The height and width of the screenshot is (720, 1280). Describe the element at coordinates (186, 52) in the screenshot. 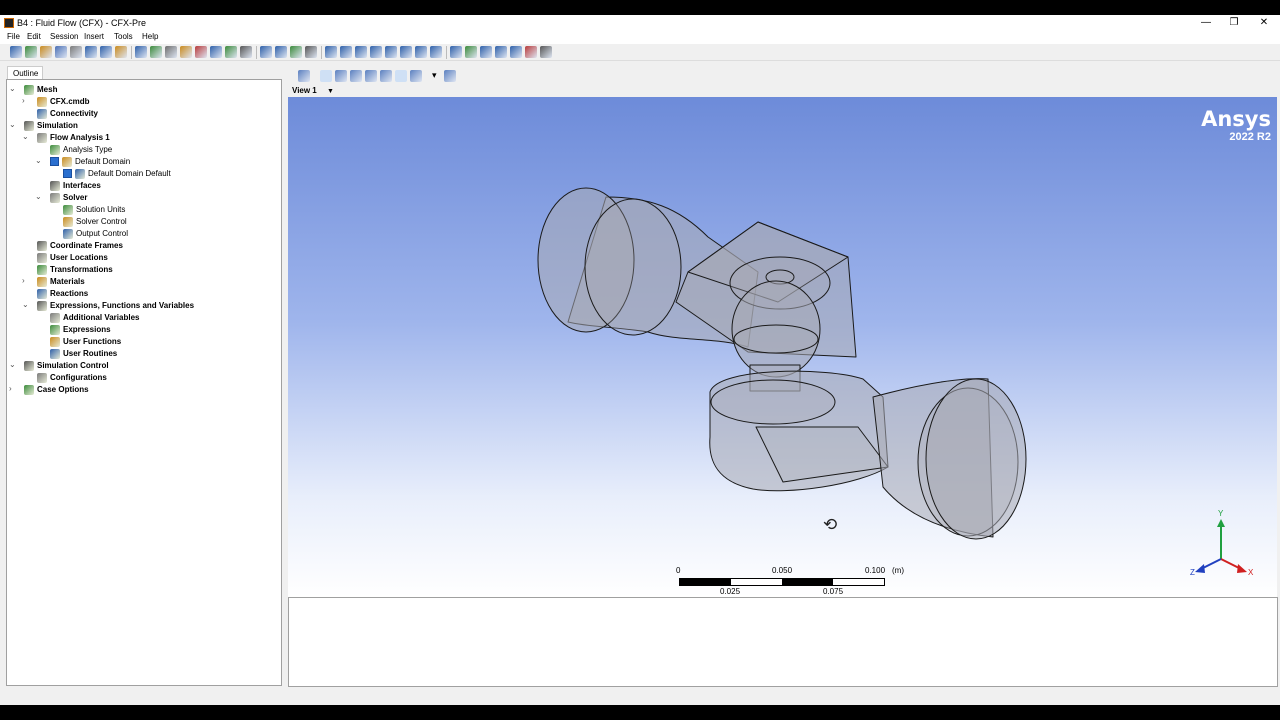

I see `source-point-icon` at that location.